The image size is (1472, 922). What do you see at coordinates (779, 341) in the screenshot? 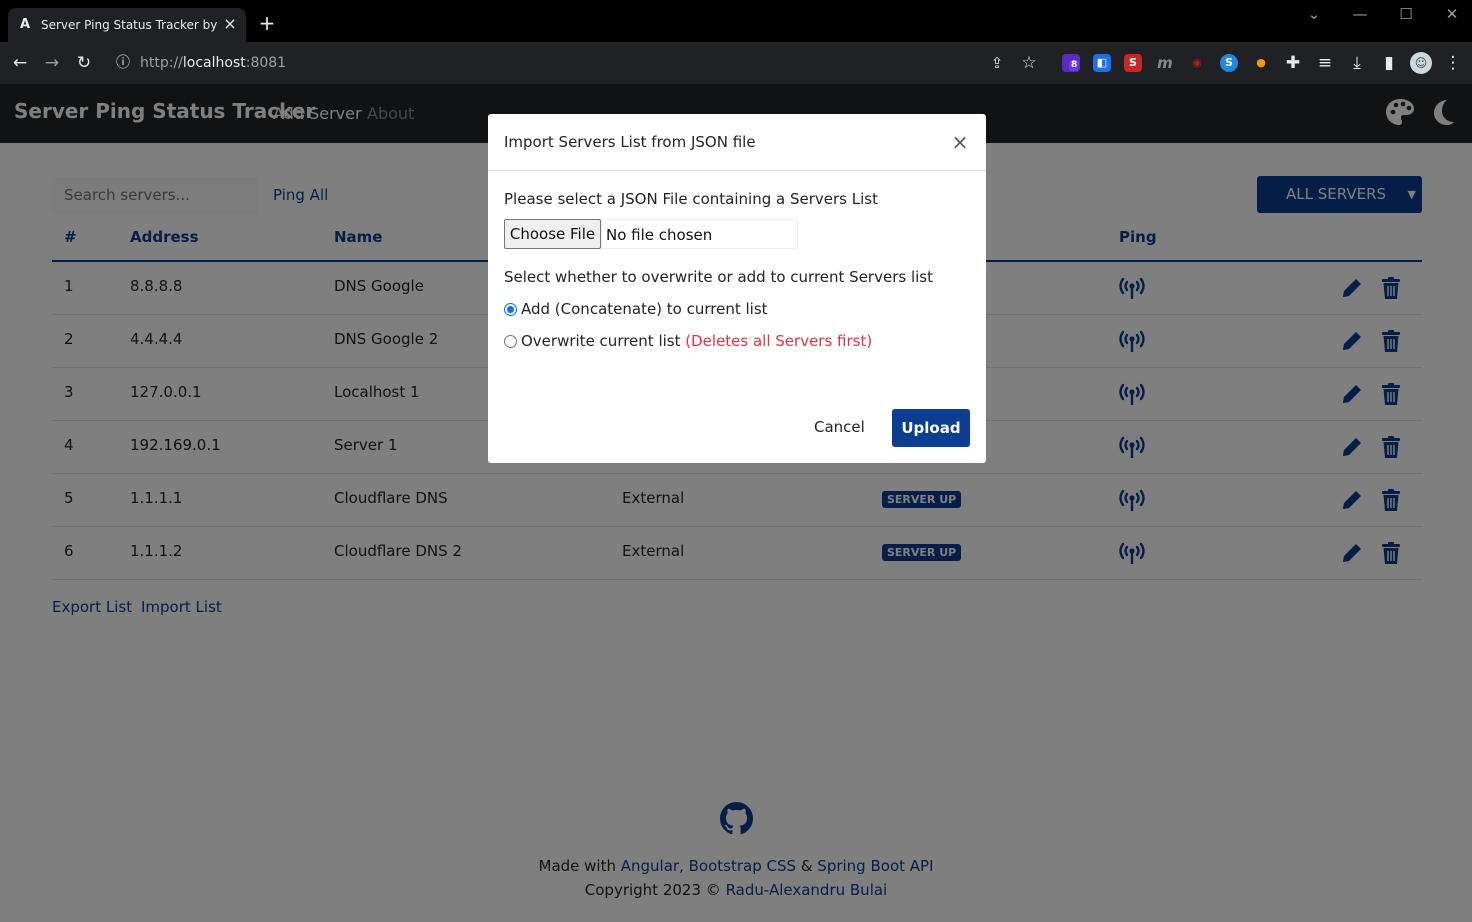
I see `overwrite-warning: (Deletes all Servers first)` at bounding box center [779, 341].